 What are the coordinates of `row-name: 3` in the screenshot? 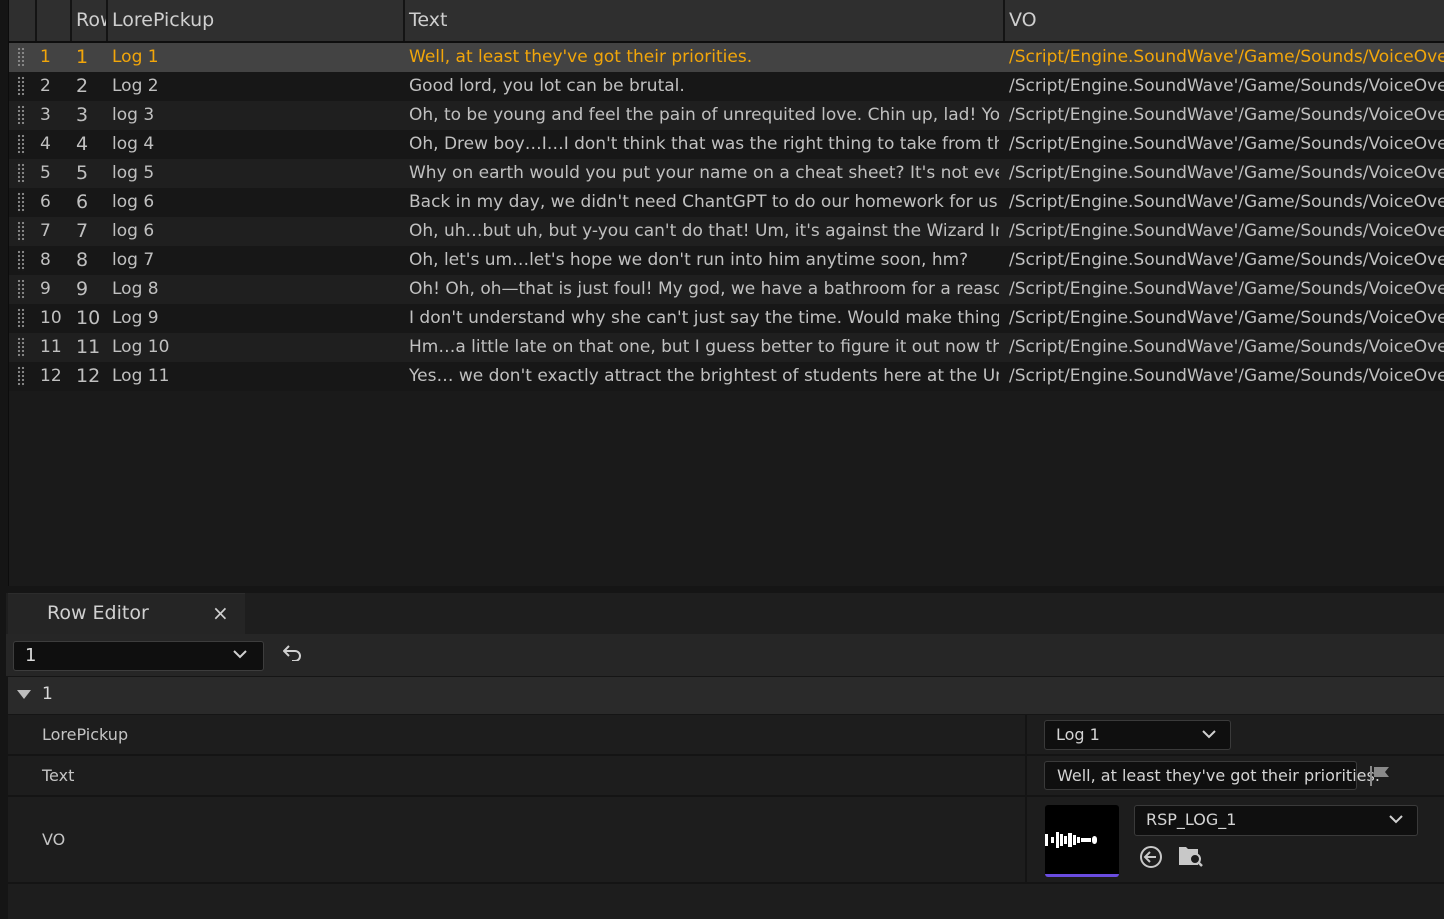 It's located at (82, 115).